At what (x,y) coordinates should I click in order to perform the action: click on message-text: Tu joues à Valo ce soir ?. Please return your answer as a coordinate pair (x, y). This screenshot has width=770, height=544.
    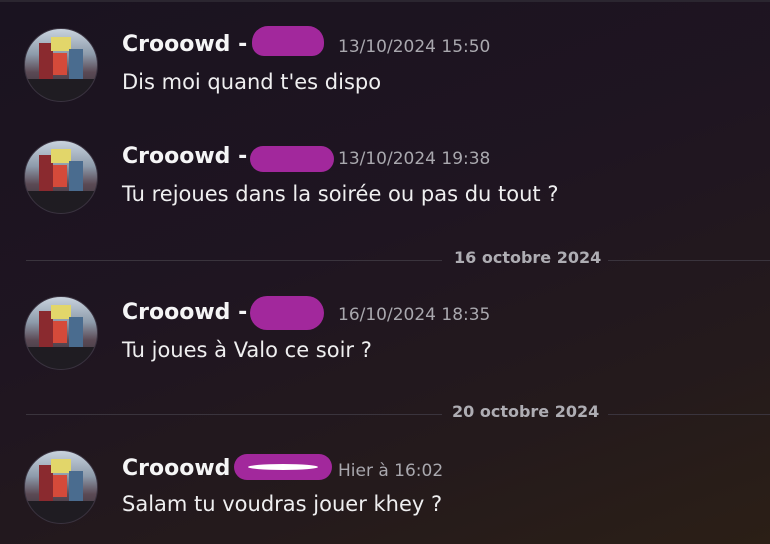
    Looking at the image, I should click on (247, 350).